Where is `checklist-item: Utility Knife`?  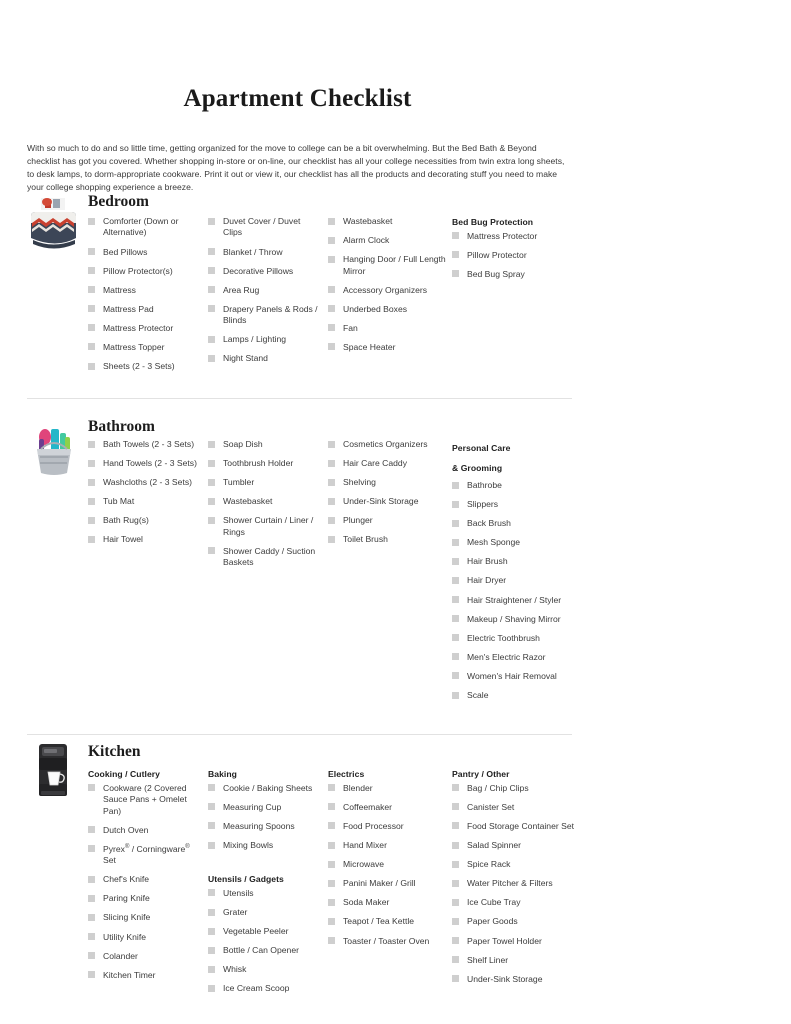 checklist-item: Utility Knife is located at coordinates (144, 937).